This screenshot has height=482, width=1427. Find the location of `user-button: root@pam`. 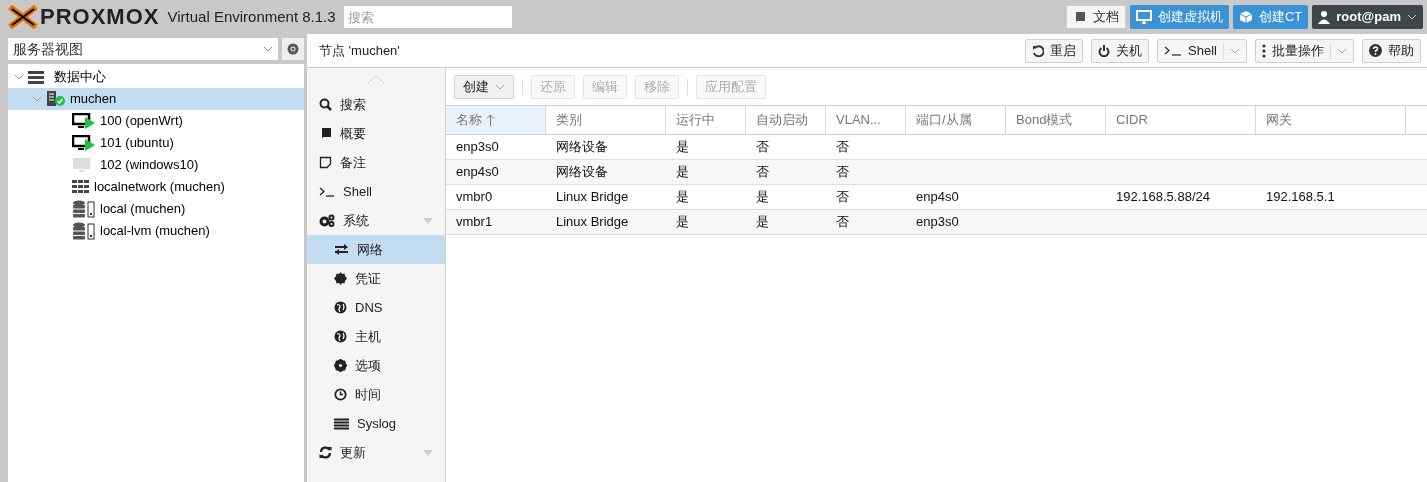

user-button: root@pam is located at coordinates (1367, 17).